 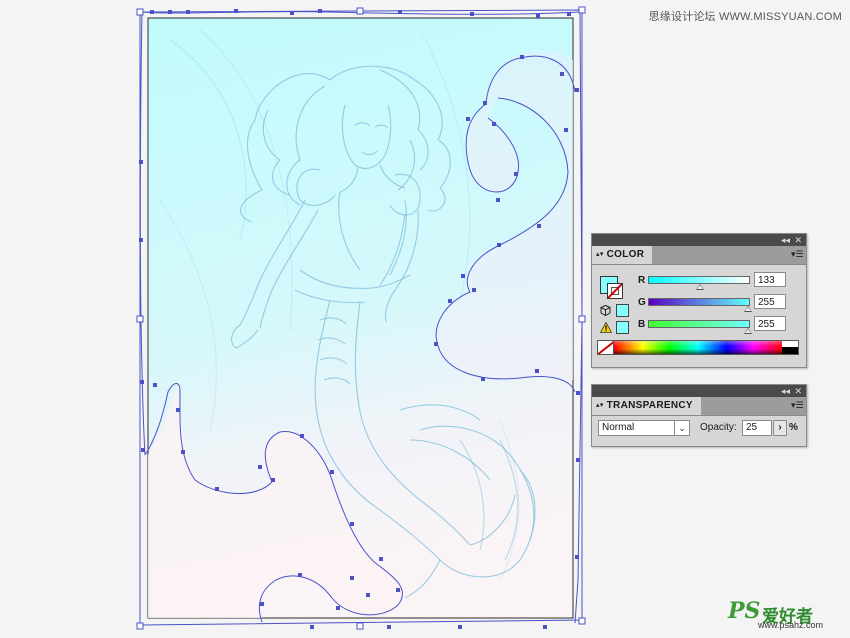 What do you see at coordinates (644, 428) in the screenshot?
I see `blend-mode-select: Normal ⌄` at bounding box center [644, 428].